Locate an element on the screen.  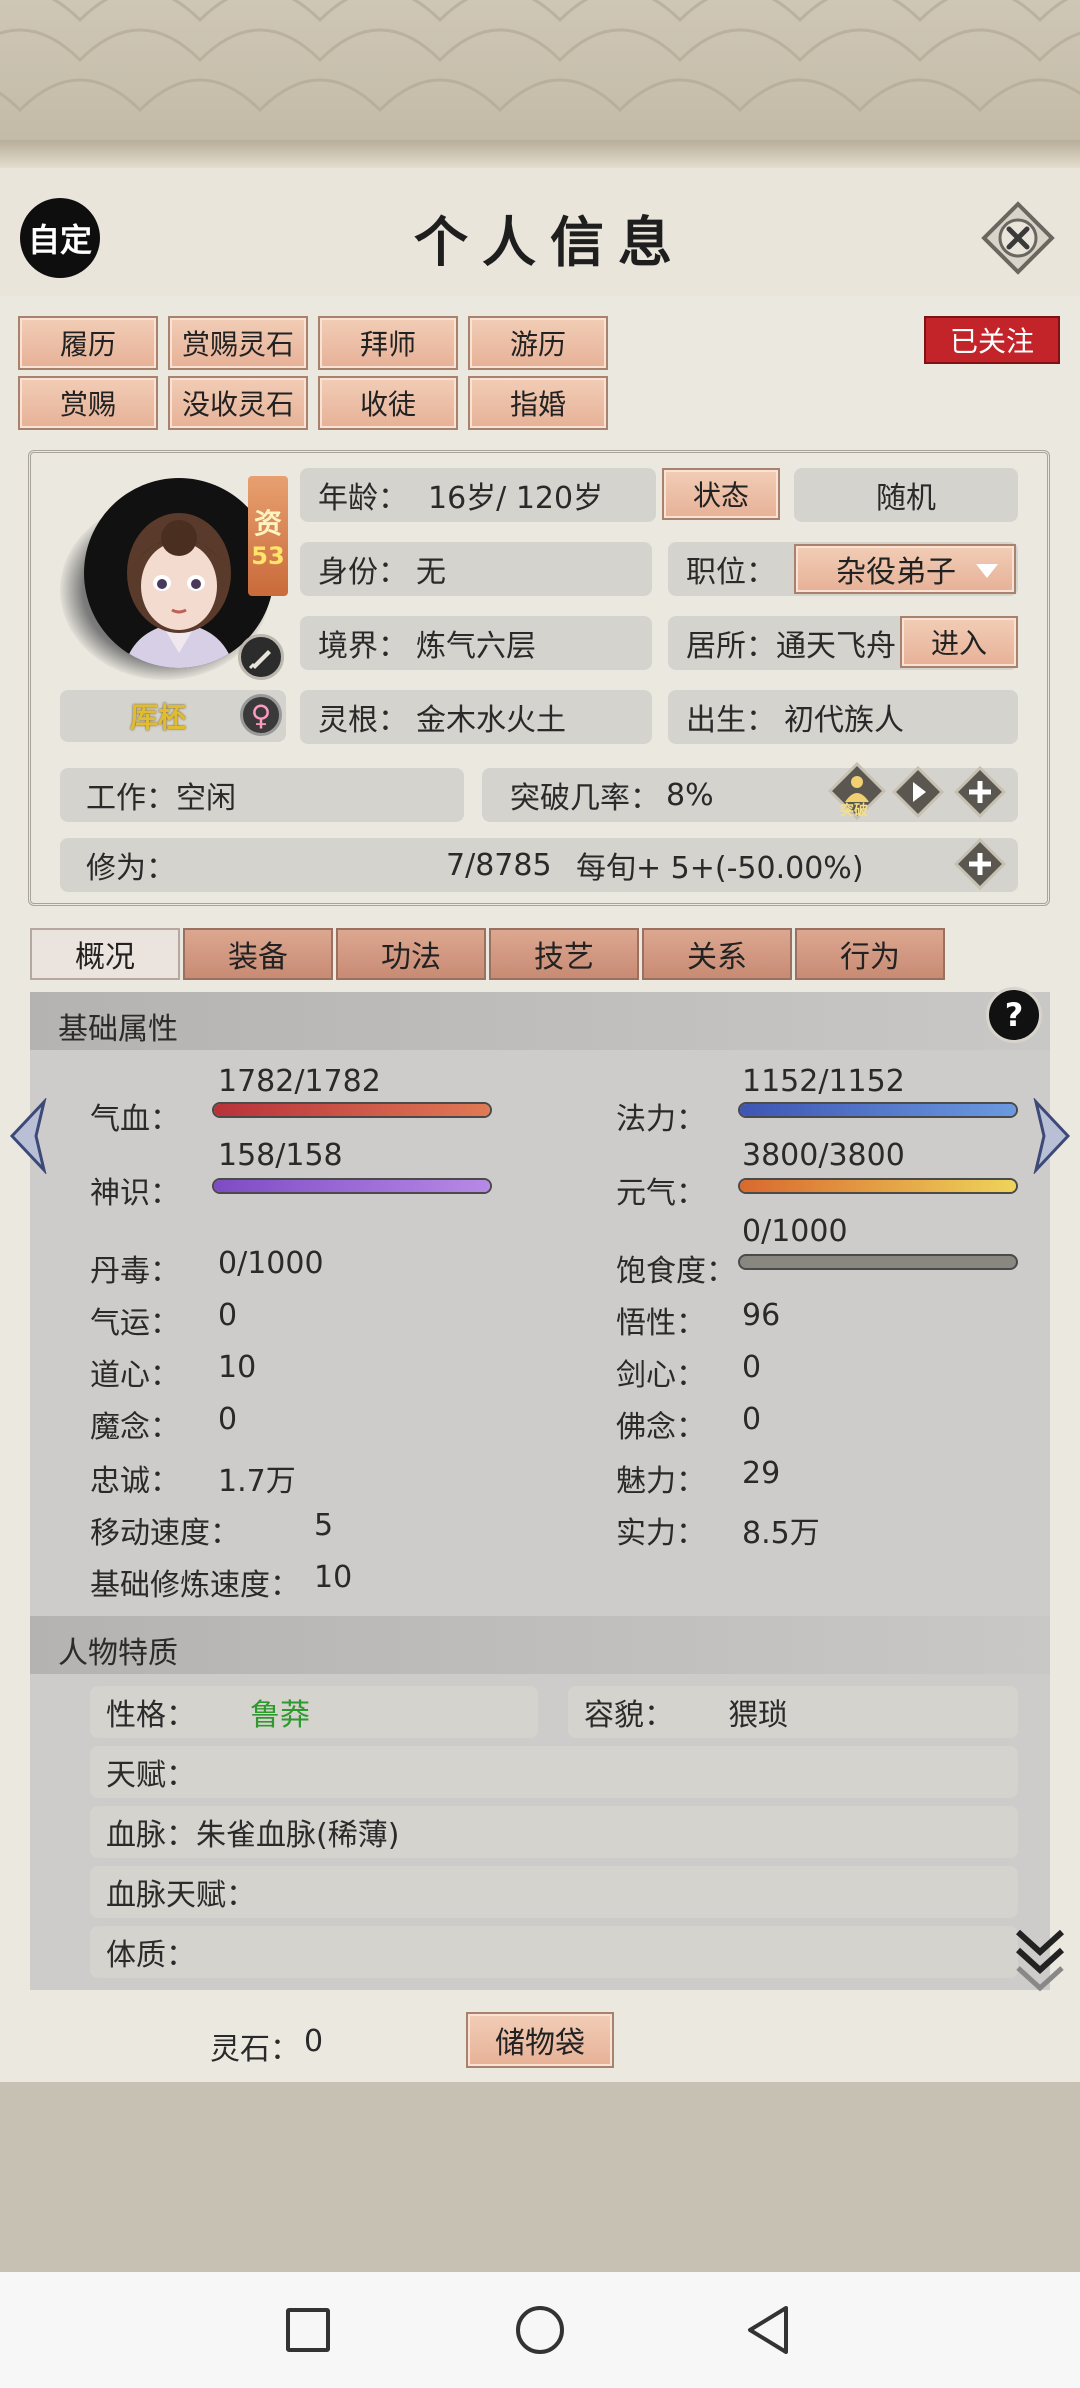
stat-value: 5 is located at coordinates (324, 1525).